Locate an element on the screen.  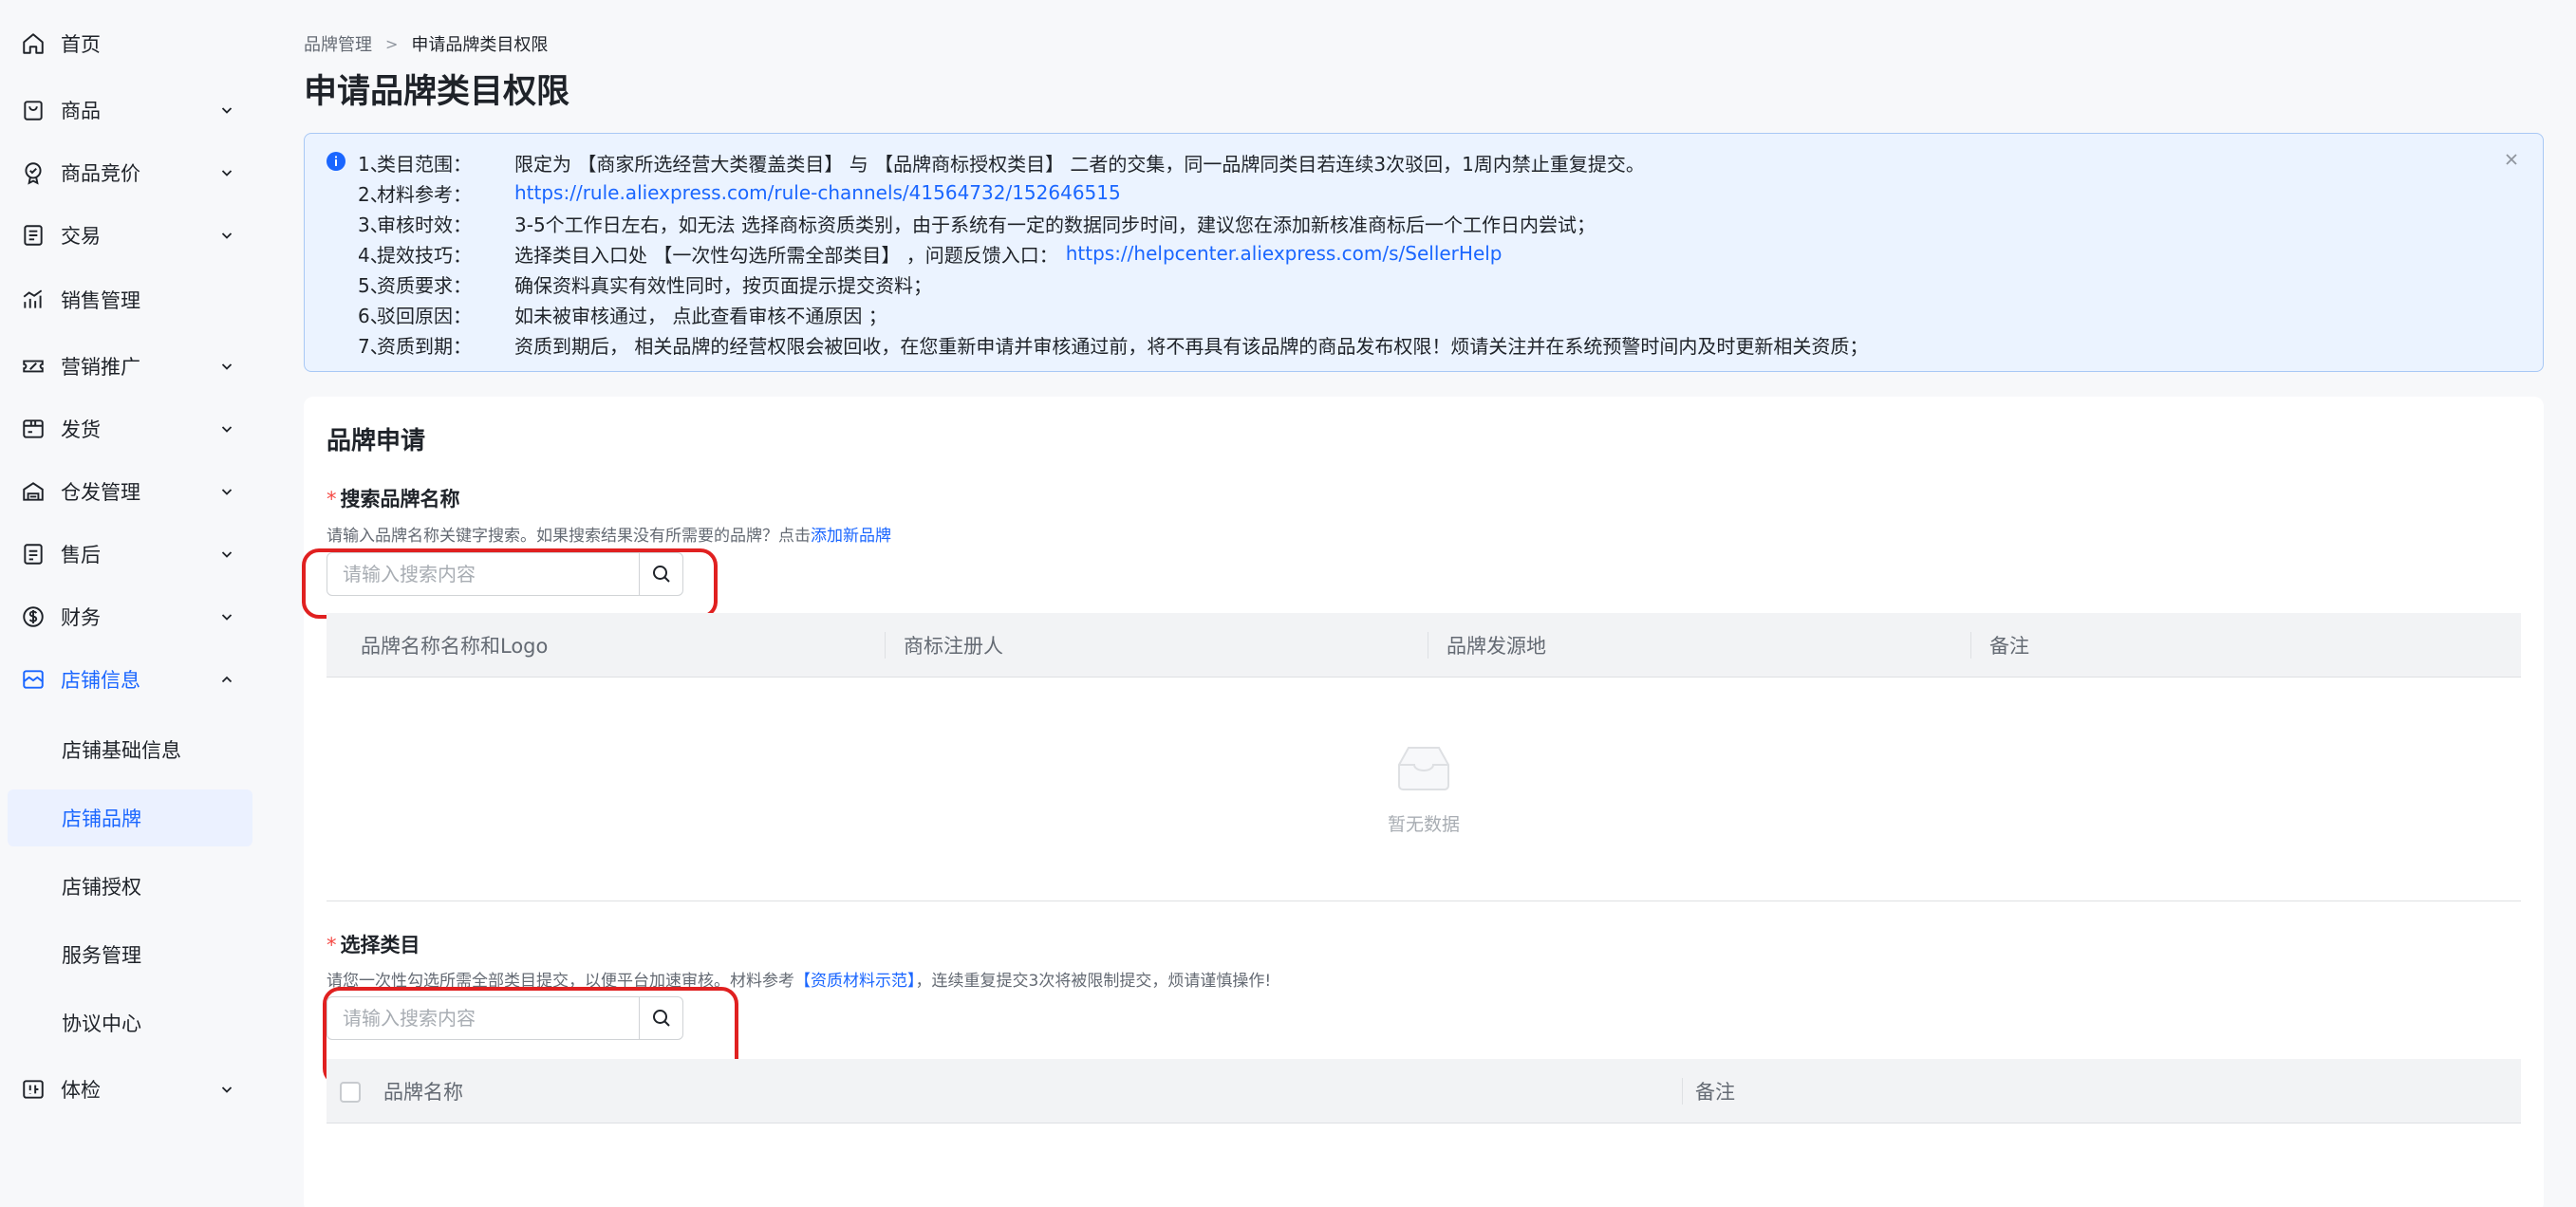
sidebar-item-product-bidding: 商品竞价 is located at coordinates (130, 173).